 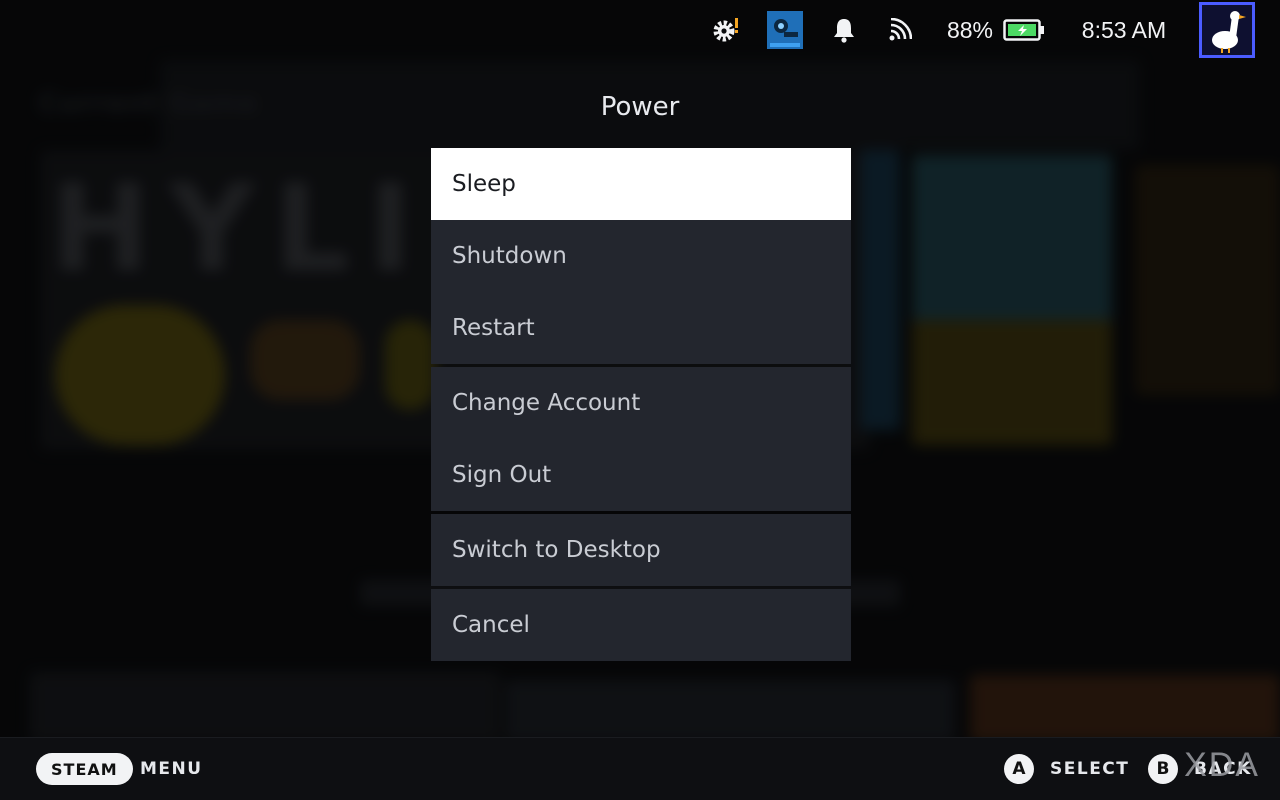 I want to click on menu-group-account: Change Account Sign Out, so click(x=641, y=439).